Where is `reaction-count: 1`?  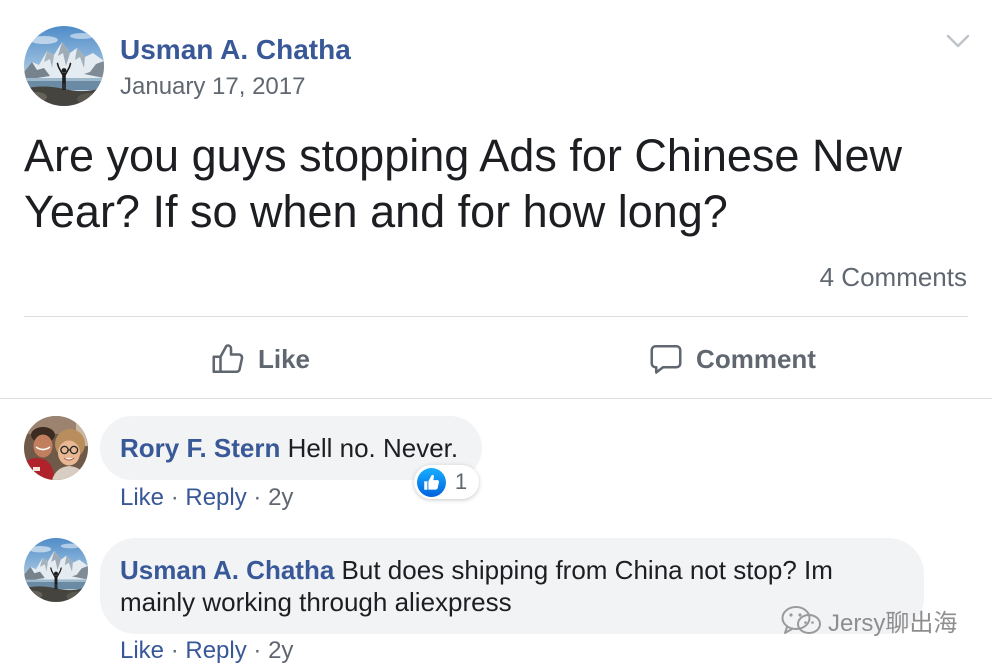
reaction-count: 1 is located at coordinates (461, 481).